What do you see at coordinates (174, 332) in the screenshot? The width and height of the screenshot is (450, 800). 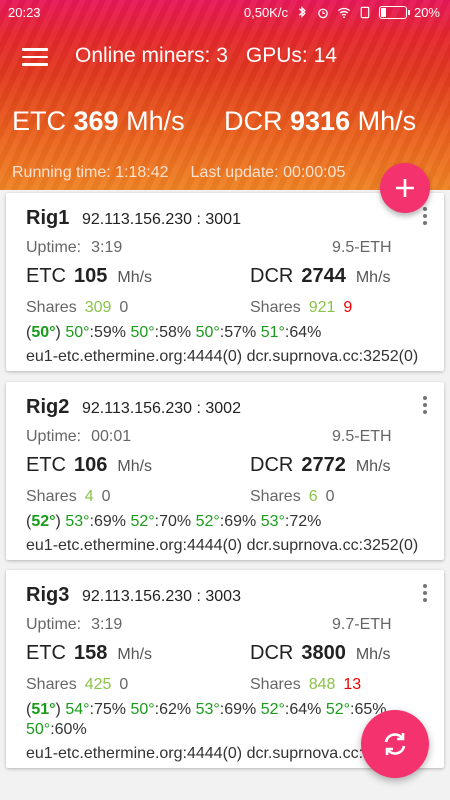 I see `gpu-temps: (50°) 50°:59% 50°:58% 50°:57% 51°:64%` at bounding box center [174, 332].